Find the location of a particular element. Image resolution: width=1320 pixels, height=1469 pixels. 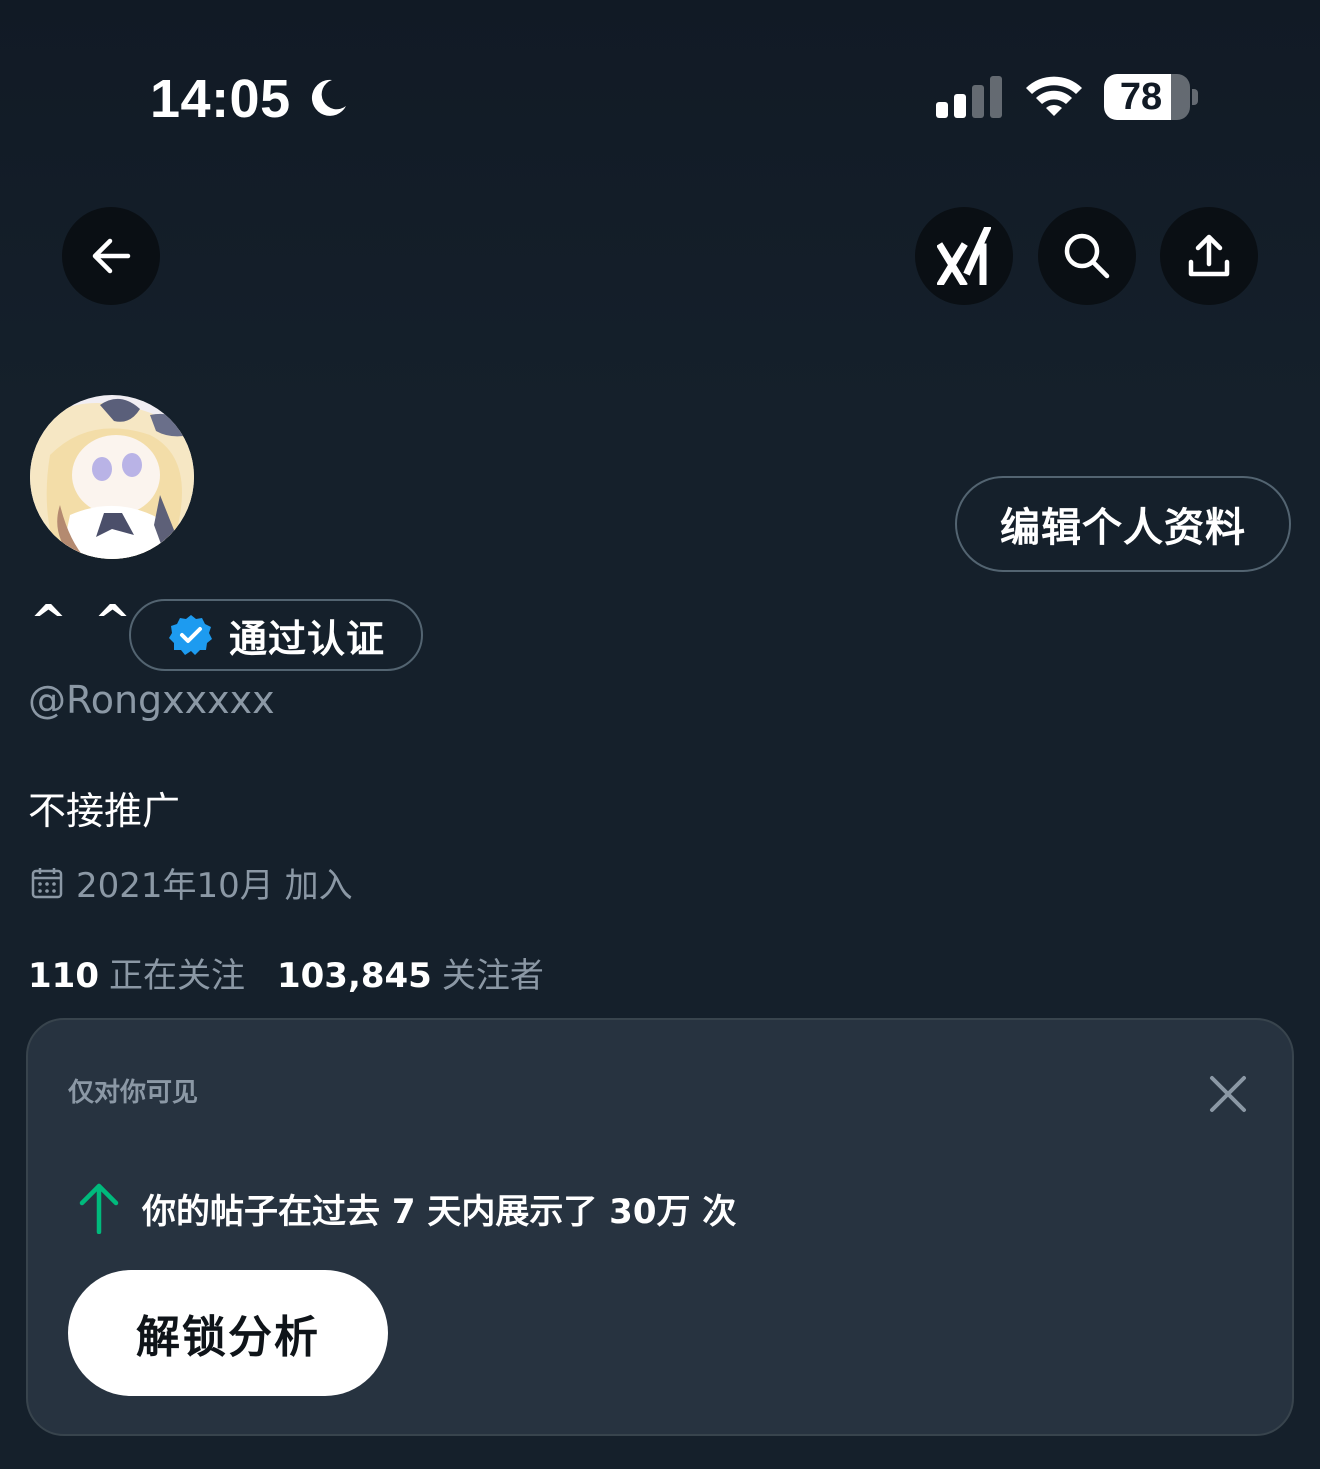

status-time: 14:05 is located at coordinates (220, 99).